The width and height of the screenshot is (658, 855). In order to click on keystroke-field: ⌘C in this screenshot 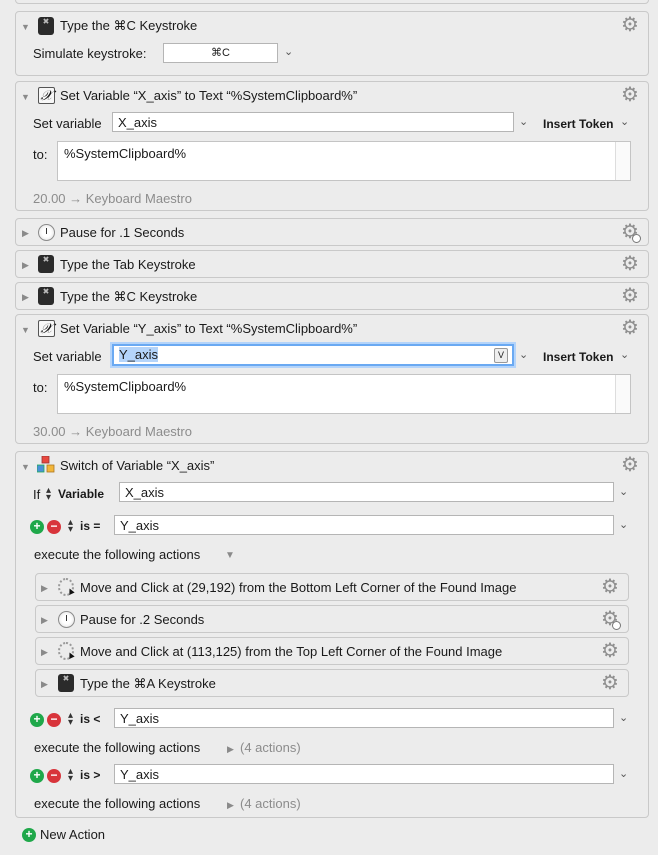, I will do `click(220, 53)`.